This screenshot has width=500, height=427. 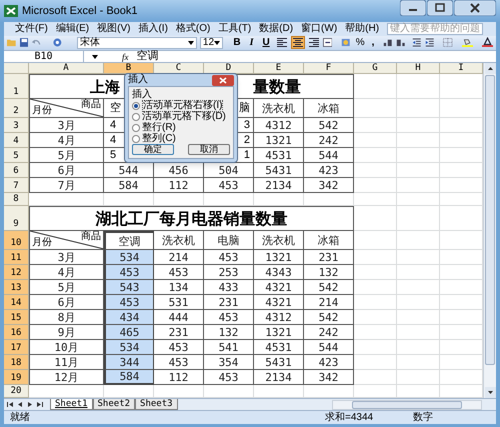 What do you see at coordinates (16, 186) in the screenshot?
I see `row-header: 7` at bounding box center [16, 186].